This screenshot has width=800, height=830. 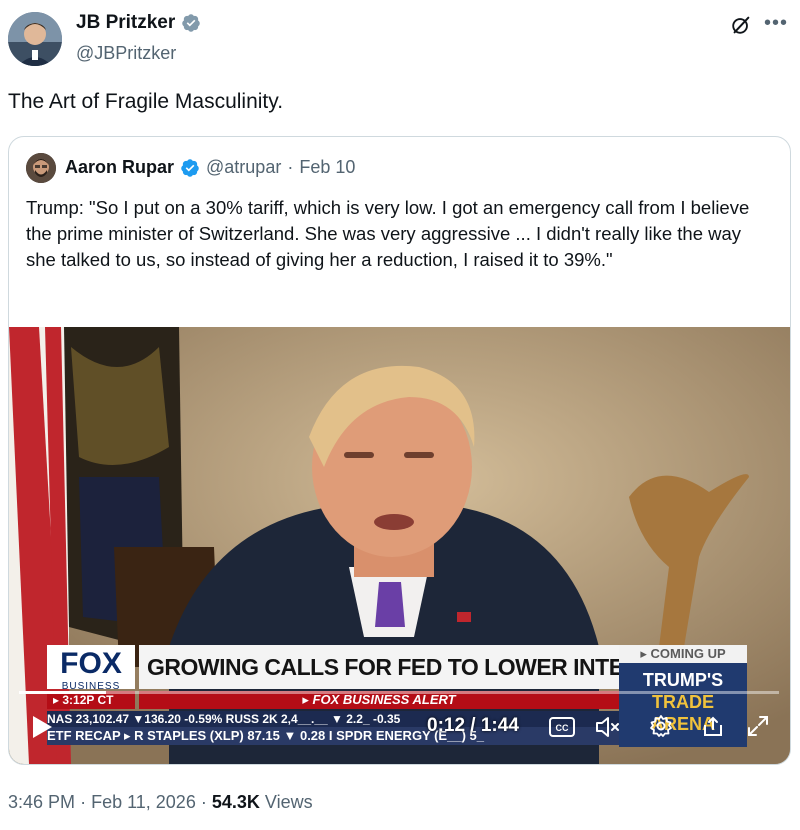 What do you see at coordinates (741, 25) in the screenshot?
I see `grok-icon` at bounding box center [741, 25].